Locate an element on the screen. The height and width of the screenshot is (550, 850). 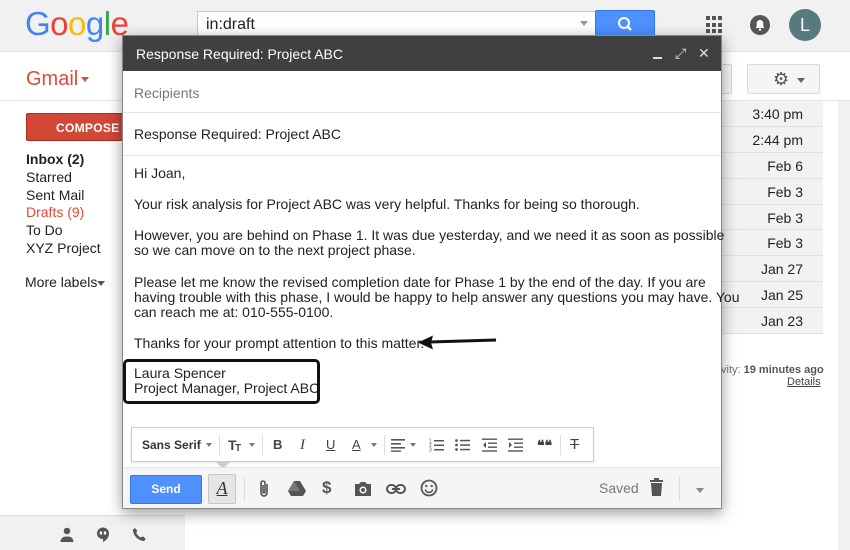
body-line: can reach me at: 010-555-0100. is located at coordinates (234, 312).